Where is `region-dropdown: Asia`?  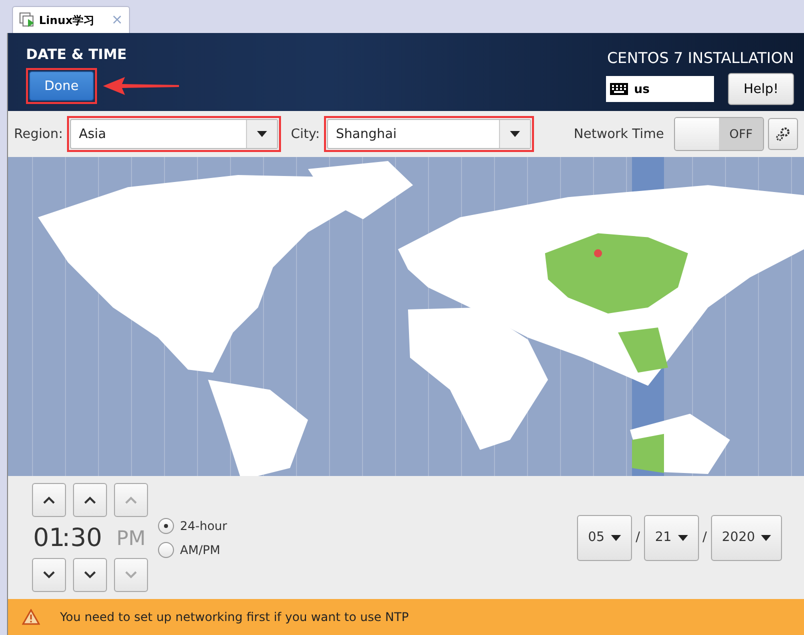 region-dropdown: Asia is located at coordinates (174, 134).